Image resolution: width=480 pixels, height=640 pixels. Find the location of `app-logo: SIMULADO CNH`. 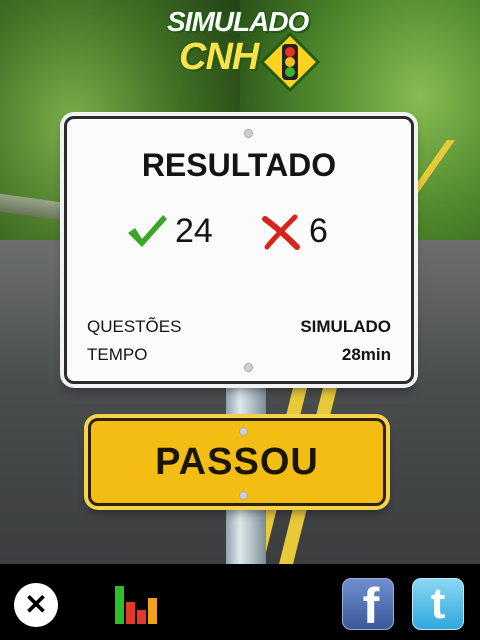

app-logo: SIMULADO CNH is located at coordinates (247, 48).